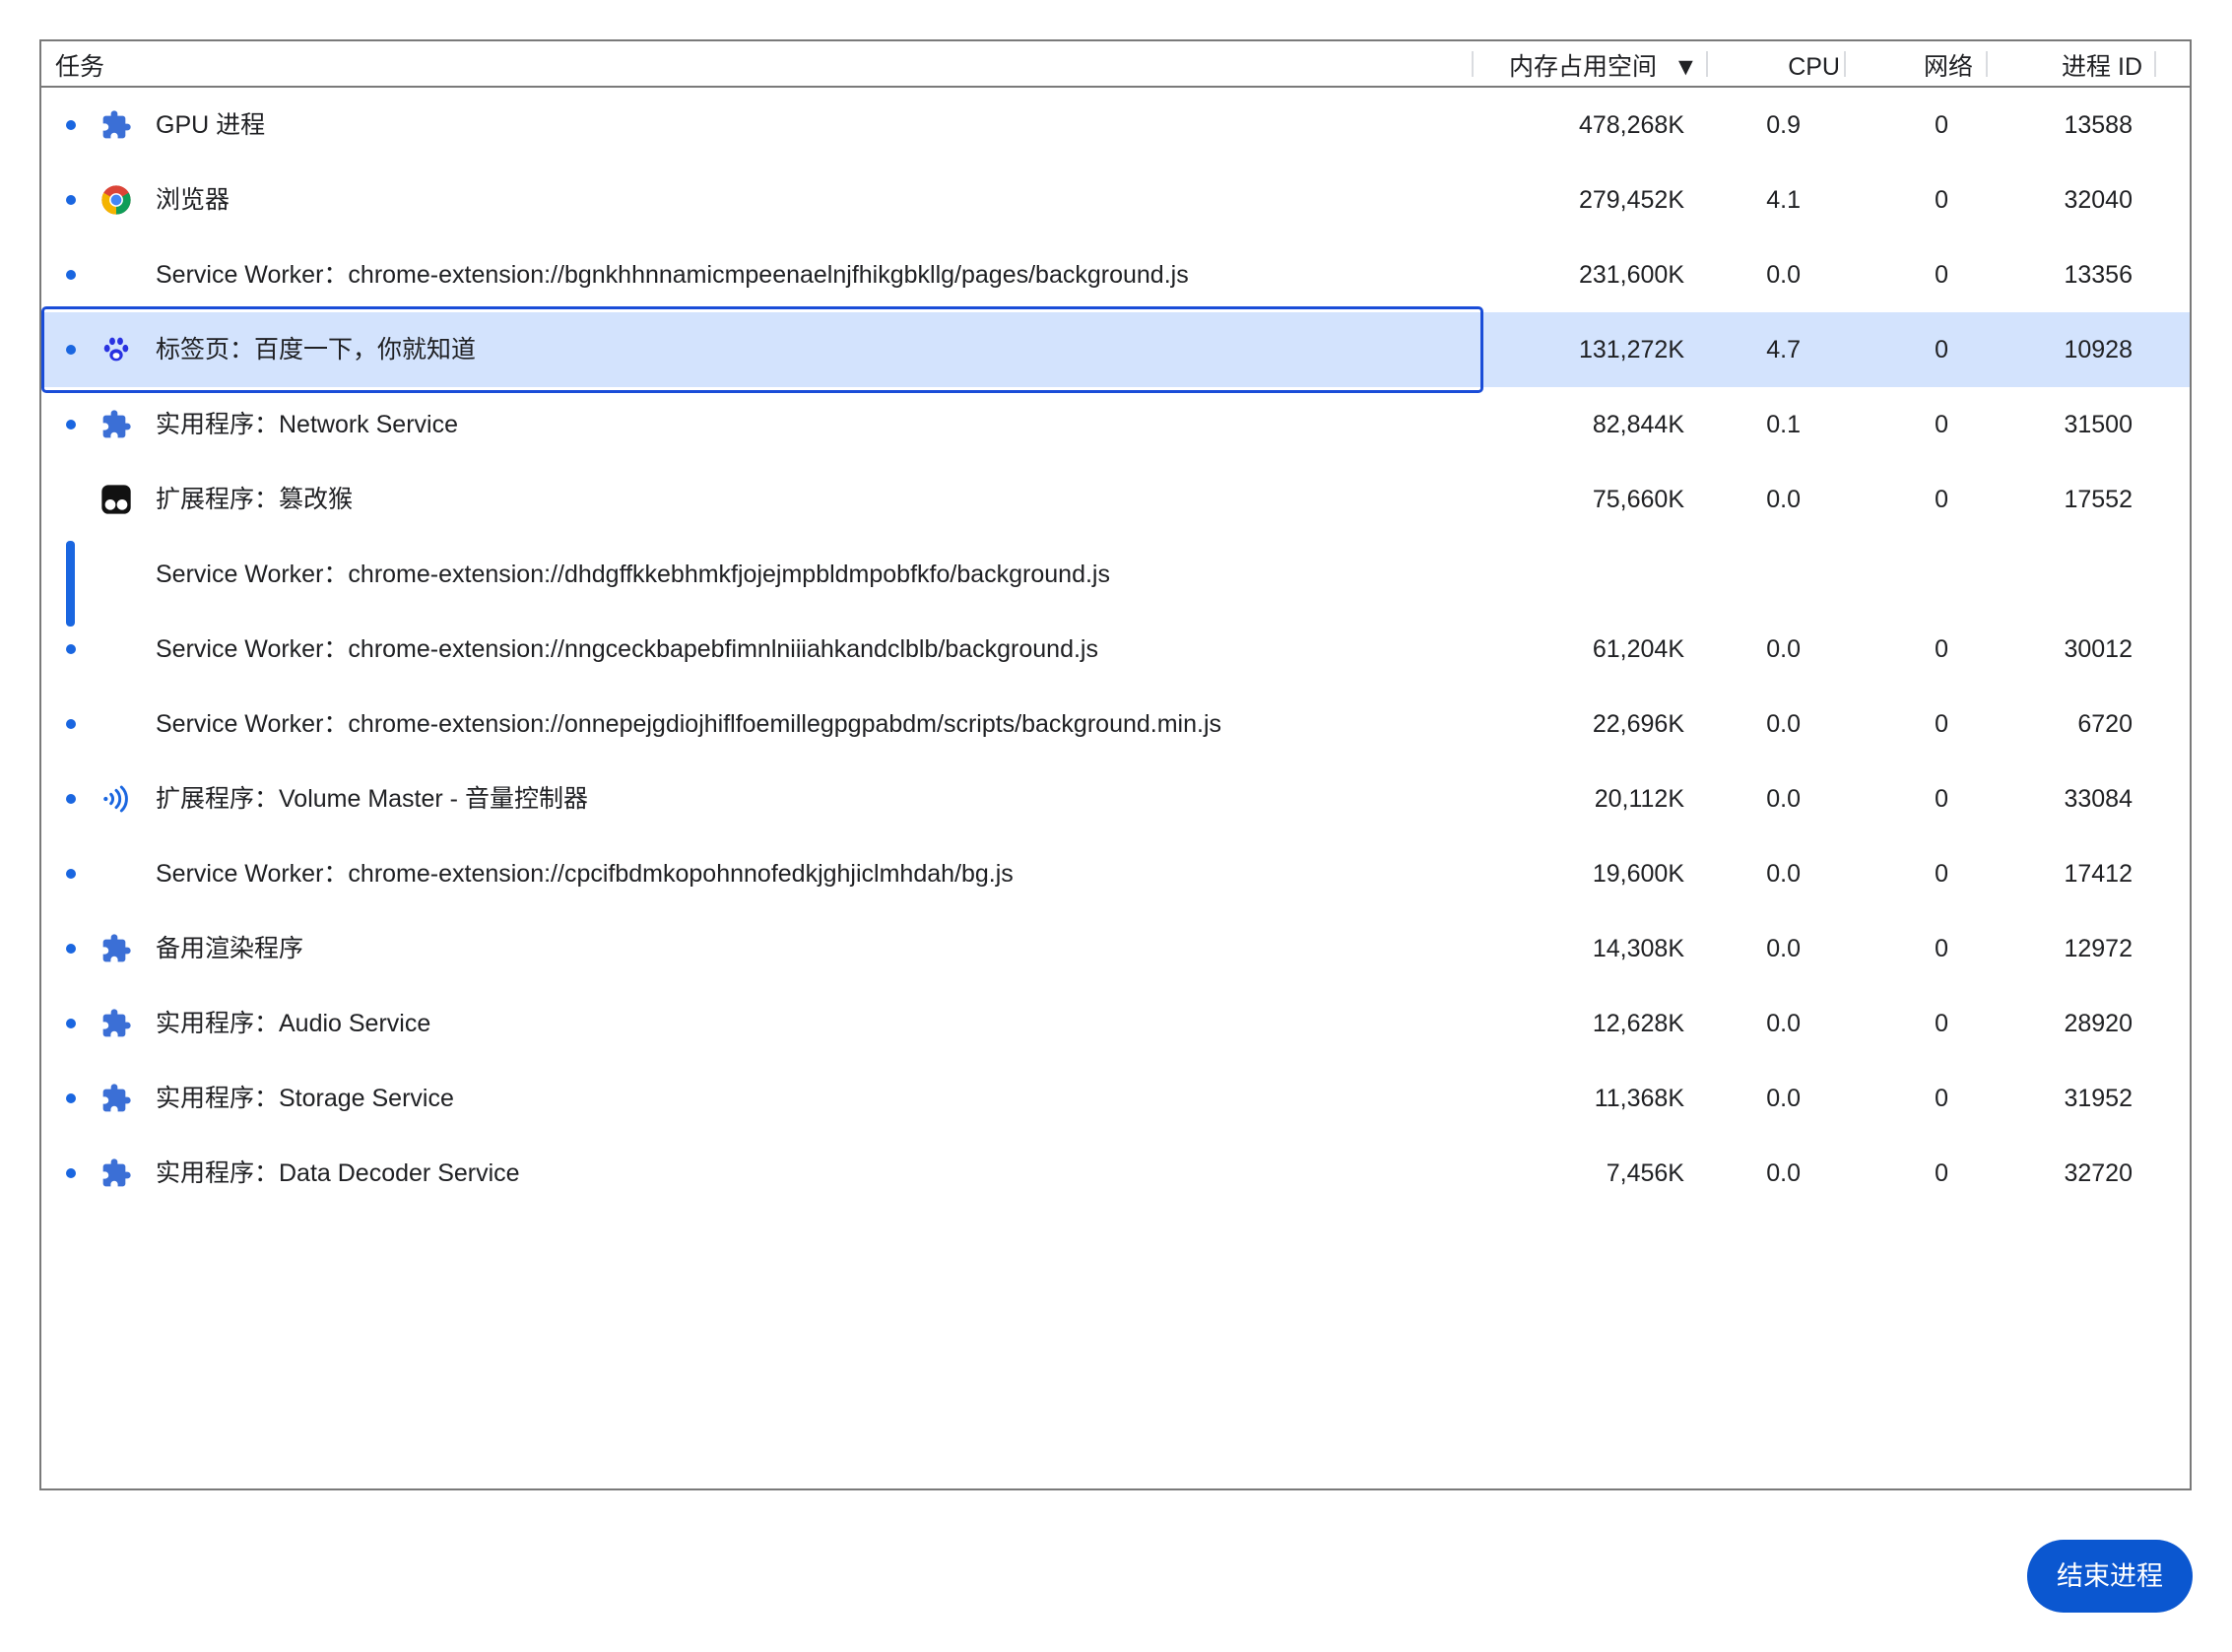  I want to click on task-name: 扩展程序：篡改猴, so click(255, 499).